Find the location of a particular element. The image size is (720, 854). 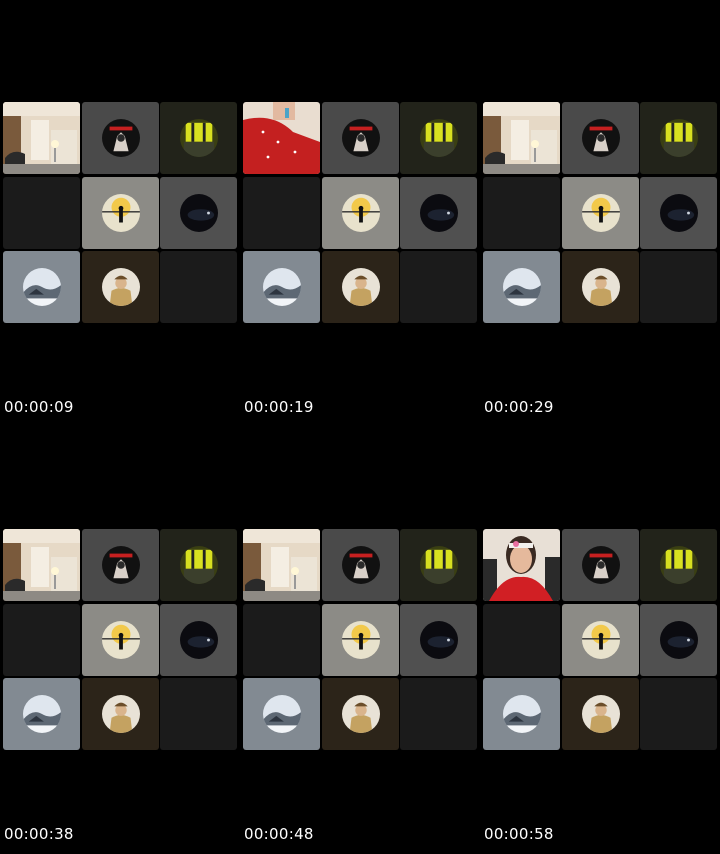

timestamp: 00:00:19 is located at coordinates (279, 407).